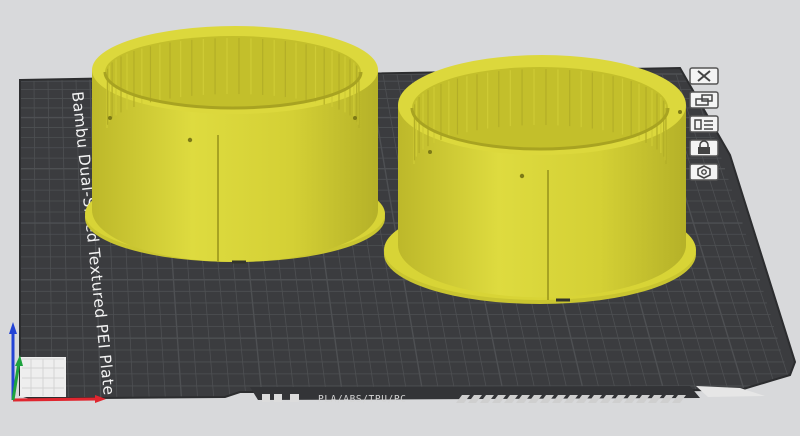 This screenshot has height=436, width=800. I want to click on qr-icon, so click(294, 398).